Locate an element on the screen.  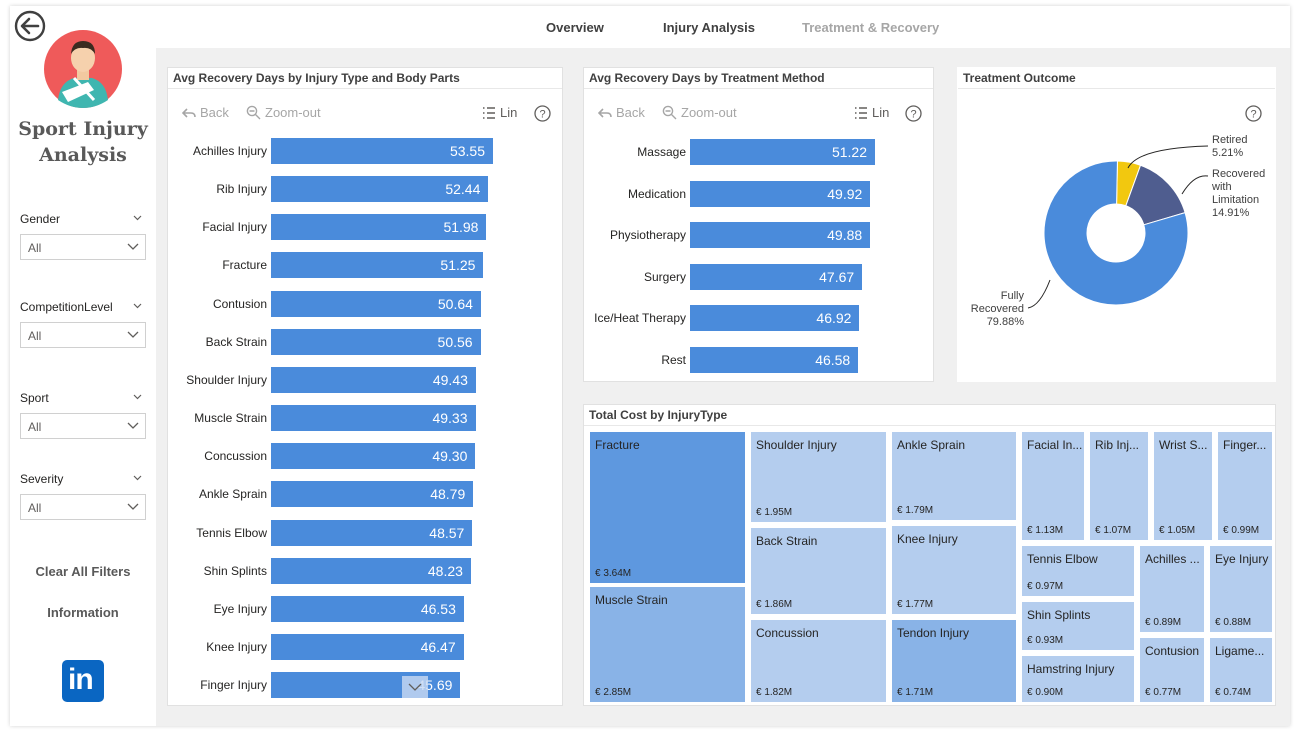
sport-slicer-header: Sport is located at coordinates (83, 399).